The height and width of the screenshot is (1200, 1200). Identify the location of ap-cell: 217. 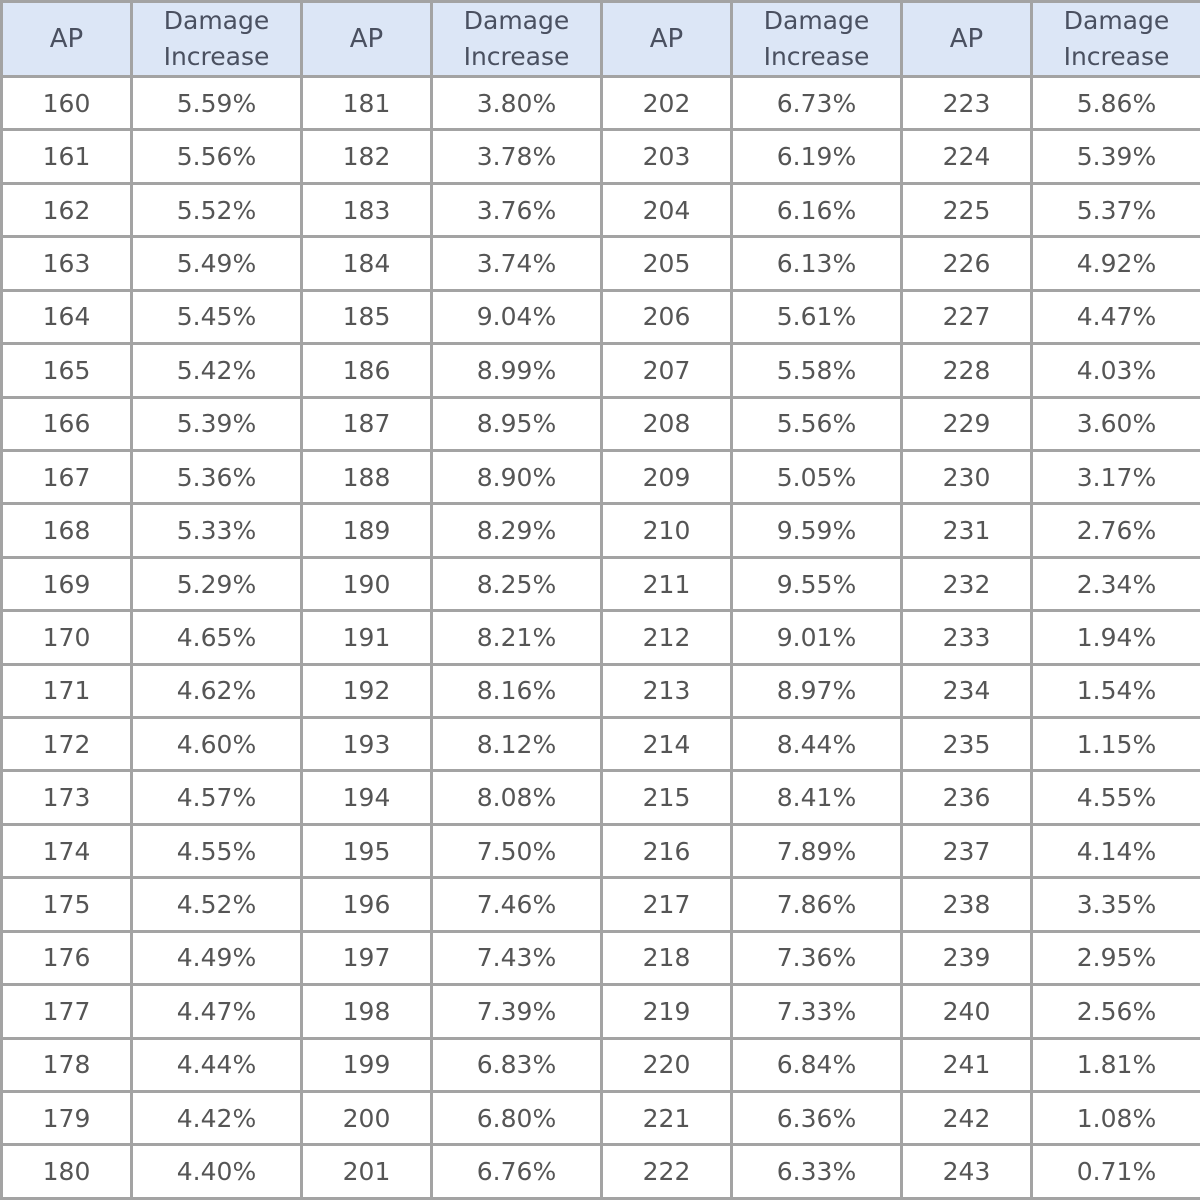
(666, 904).